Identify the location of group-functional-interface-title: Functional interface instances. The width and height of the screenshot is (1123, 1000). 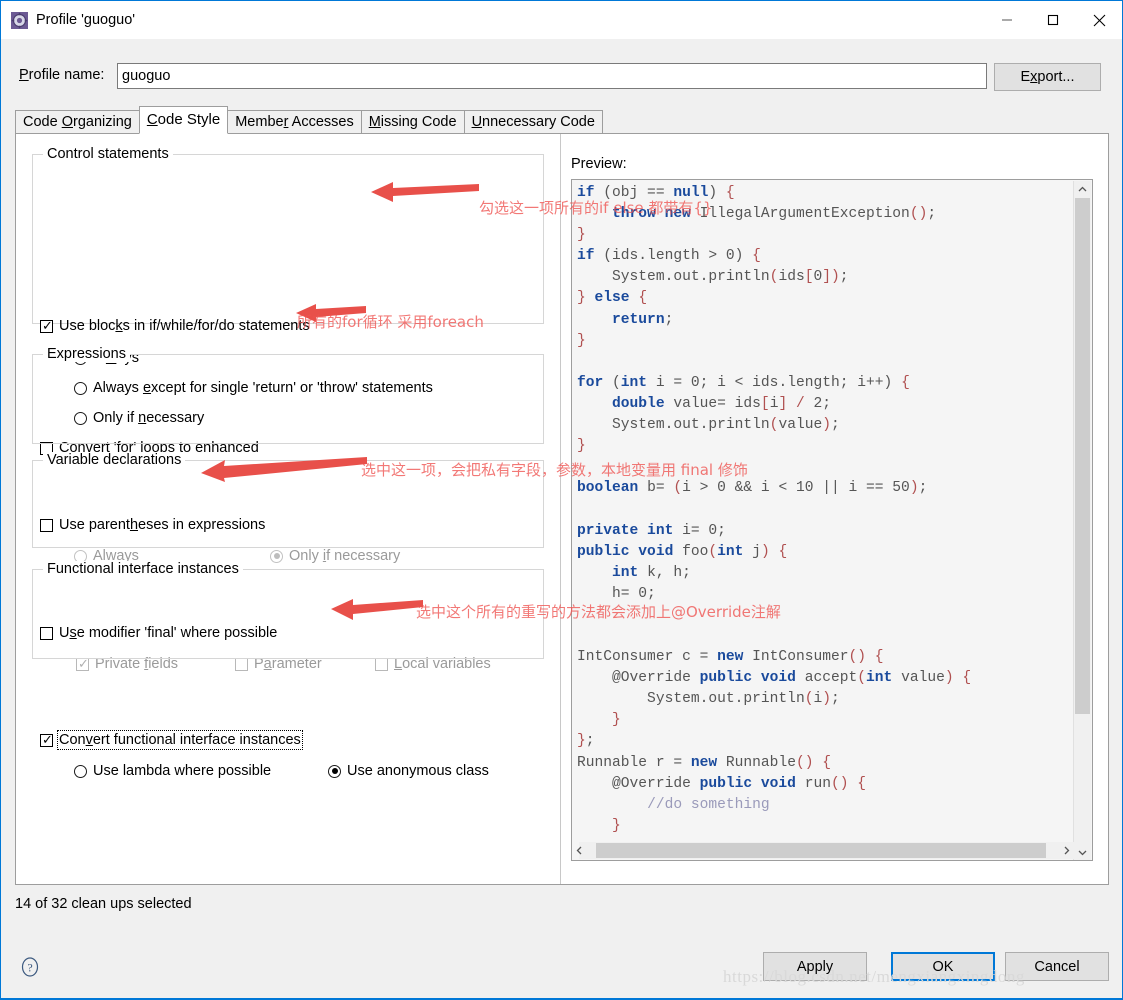
(143, 569).